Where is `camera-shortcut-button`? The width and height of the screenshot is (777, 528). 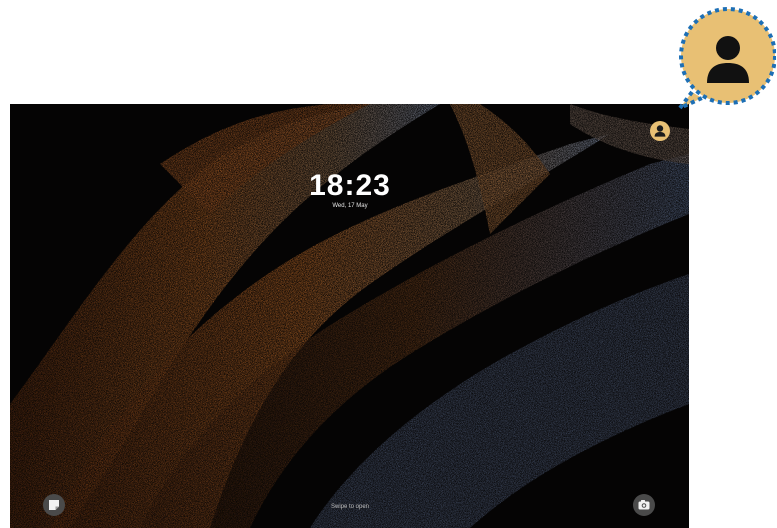
camera-shortcut-button is located at coordinates (644, 505).